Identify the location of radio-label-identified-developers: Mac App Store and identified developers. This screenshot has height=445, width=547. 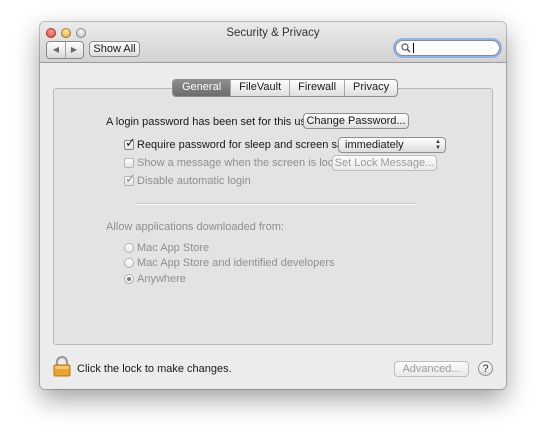
(236, 263).